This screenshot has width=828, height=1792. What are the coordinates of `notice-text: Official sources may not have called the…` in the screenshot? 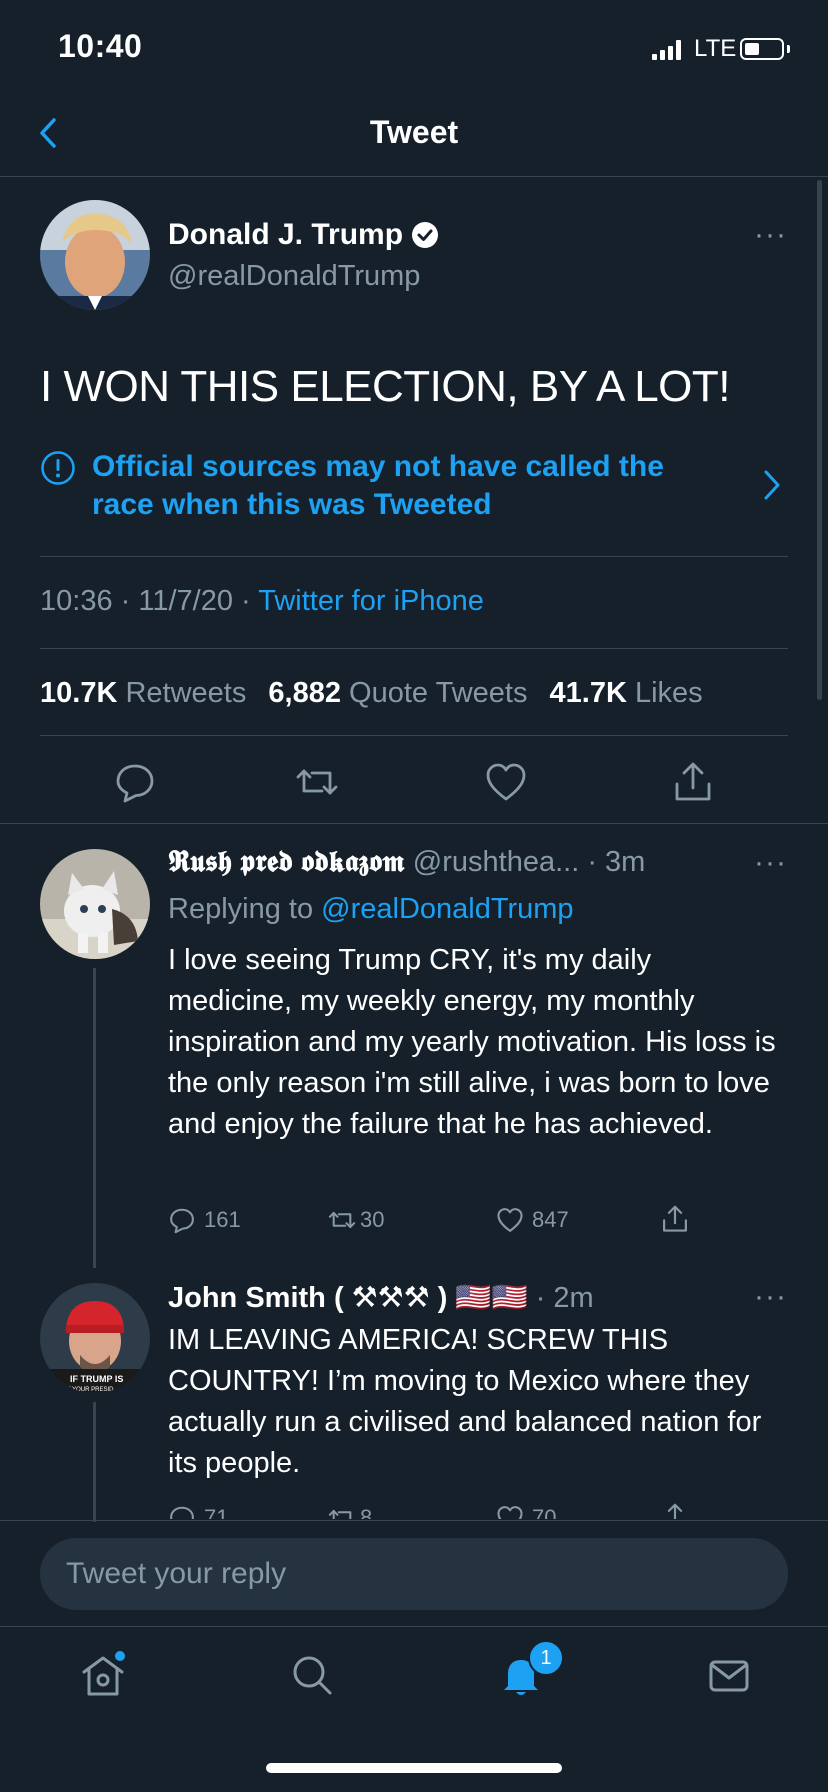 It's located at (378, 485).